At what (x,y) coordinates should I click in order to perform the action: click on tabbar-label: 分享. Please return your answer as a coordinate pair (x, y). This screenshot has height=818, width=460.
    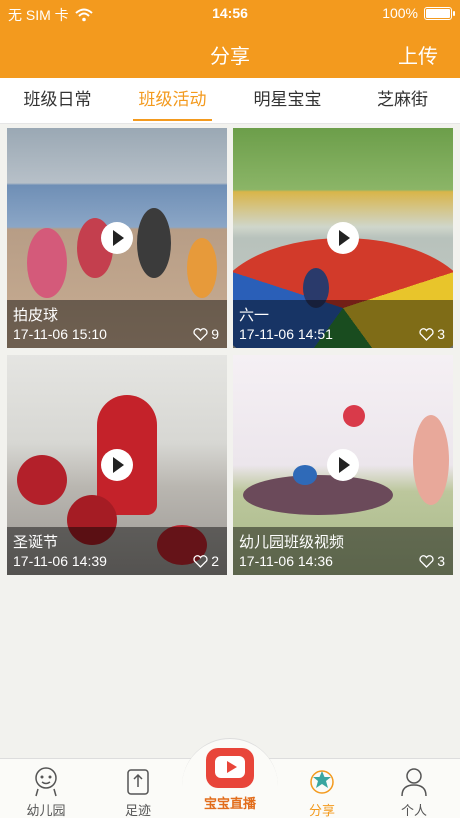
    Looking at the image, I should click on (321, 810).